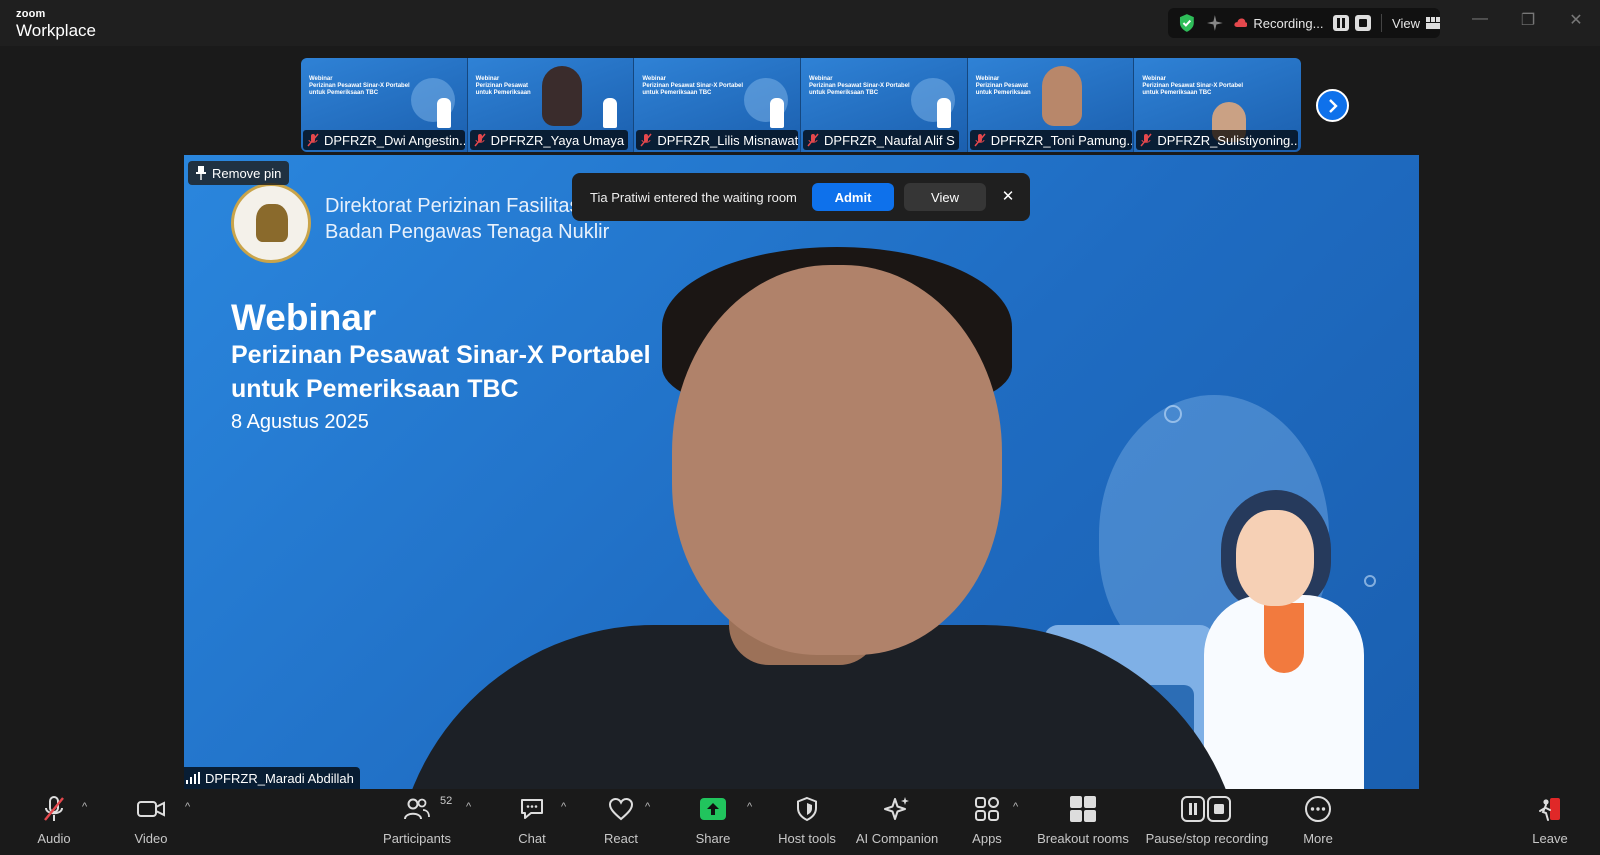 Image resolution: width=1600 pixels, height=855 pixels. Describe the element at coordinates (187, 807) in the screenshot. I see `video-options-chevron-up-icon: ^` at that location.